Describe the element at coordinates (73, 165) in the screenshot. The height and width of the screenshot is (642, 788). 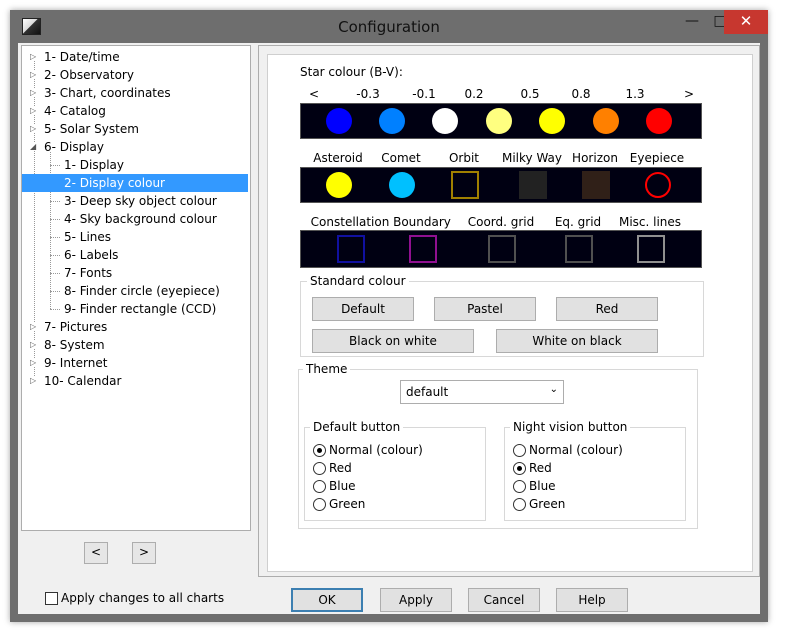
I see `tree-item: 1- Display` at that location.